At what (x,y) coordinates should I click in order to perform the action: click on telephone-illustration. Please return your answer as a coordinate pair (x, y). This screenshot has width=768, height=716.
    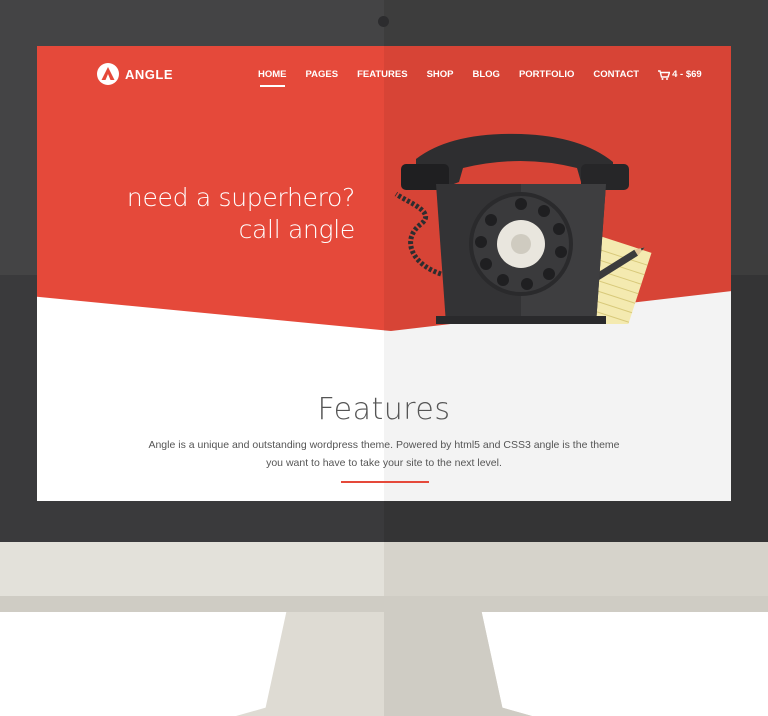
    Looking at the image, I should click on (523, 228).